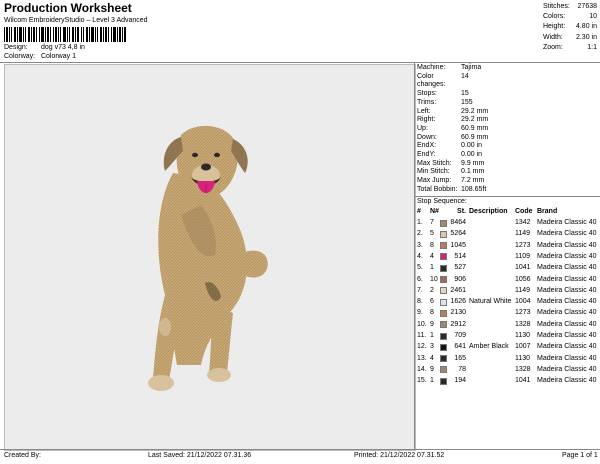 Image resolution: width=600 pixels, height=464 pixels. Describe the element at coordinates (453, 111) in the screenshot. I see `spec-row: Left: 29.2 mm` at that location.